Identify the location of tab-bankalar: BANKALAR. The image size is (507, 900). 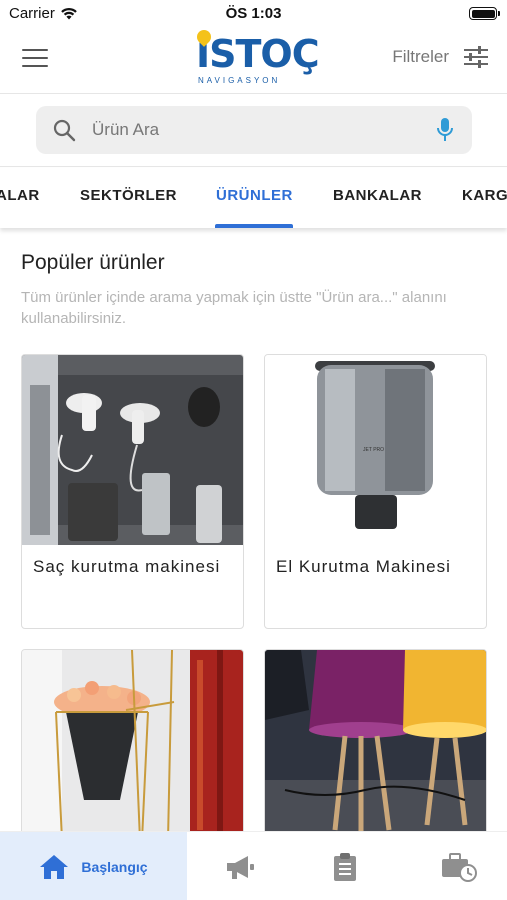
(377, 195).